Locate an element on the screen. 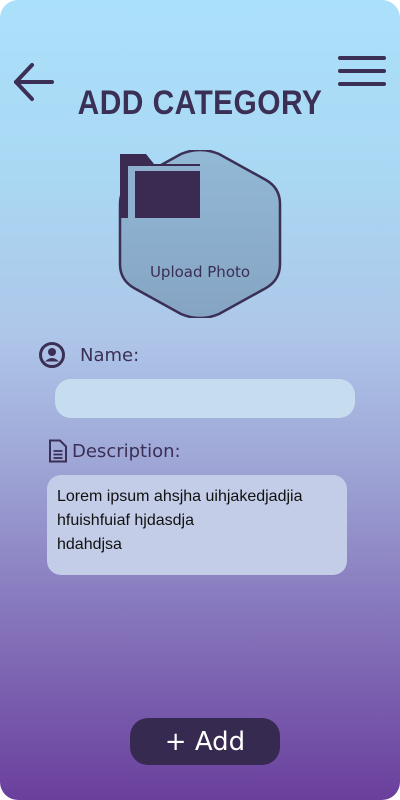  name-label-row: Name: is located at coordinates (88, 355).